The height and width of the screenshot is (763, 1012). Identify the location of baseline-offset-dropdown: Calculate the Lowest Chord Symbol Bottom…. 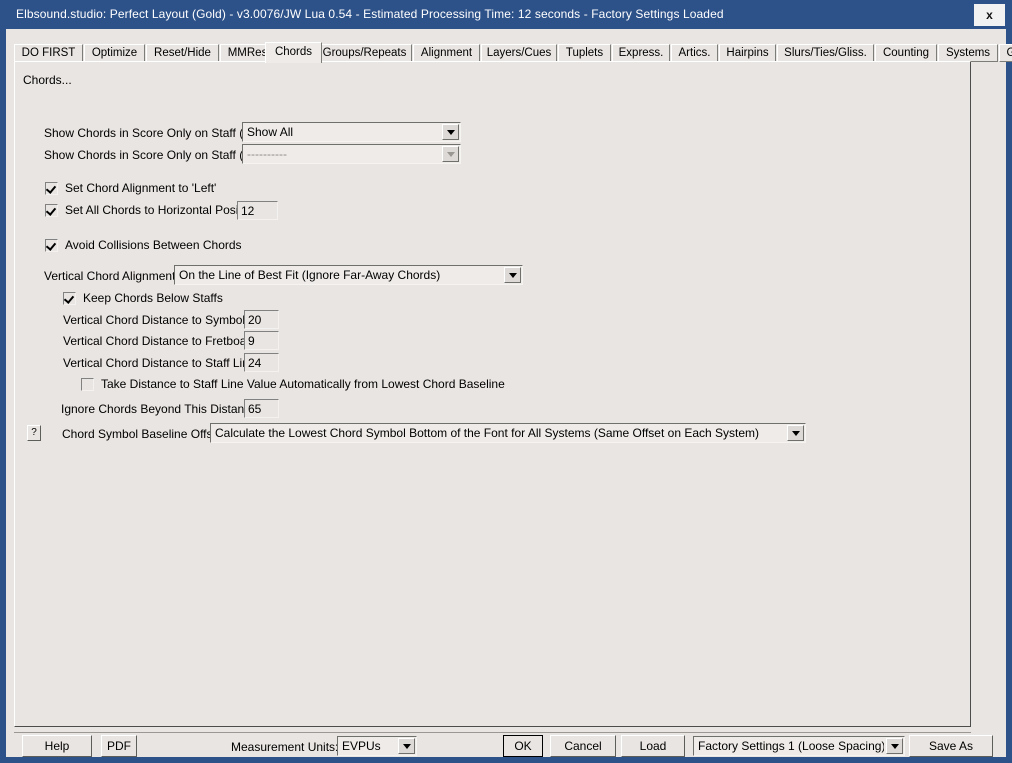
(508, 433).